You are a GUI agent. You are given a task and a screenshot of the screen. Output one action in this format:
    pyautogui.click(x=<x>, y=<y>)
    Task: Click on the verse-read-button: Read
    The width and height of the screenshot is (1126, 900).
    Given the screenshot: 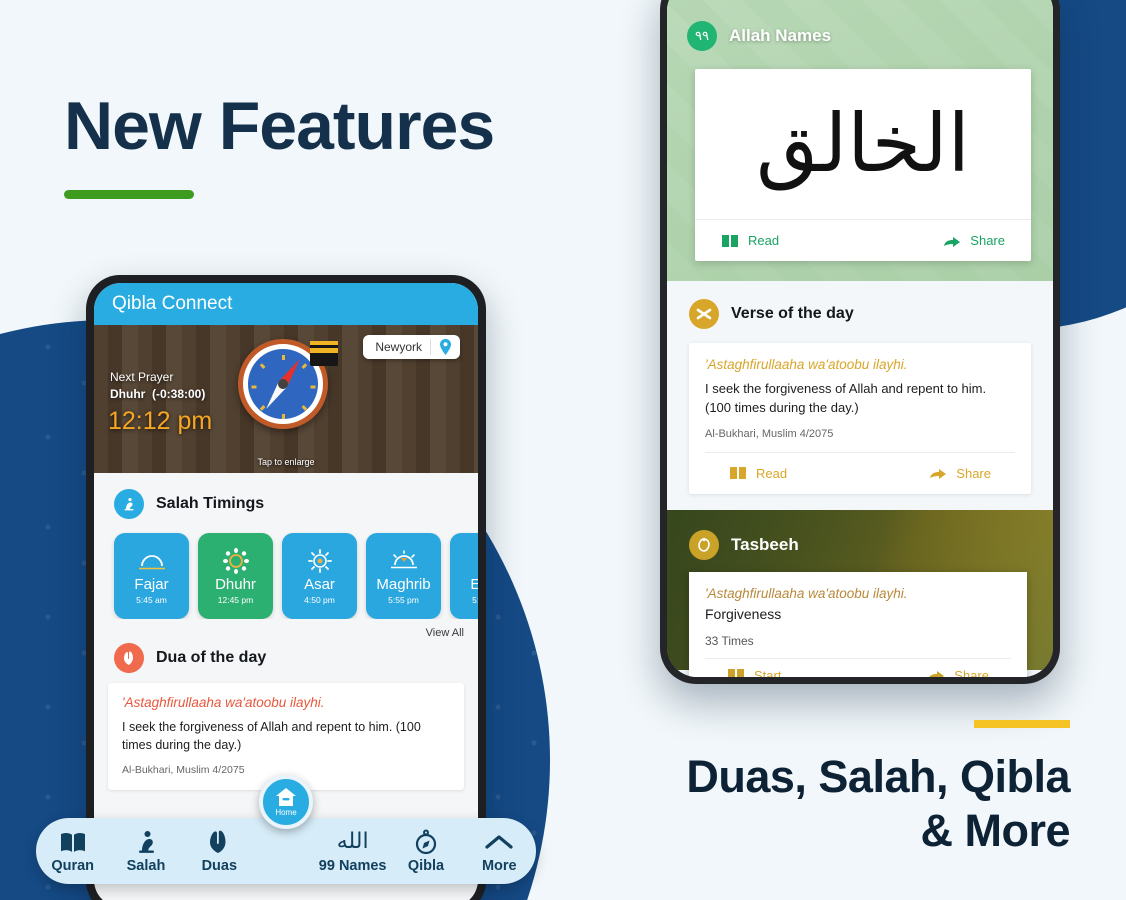 What is the action you would take?
    pyautogui.click(x=758, y=473)
    